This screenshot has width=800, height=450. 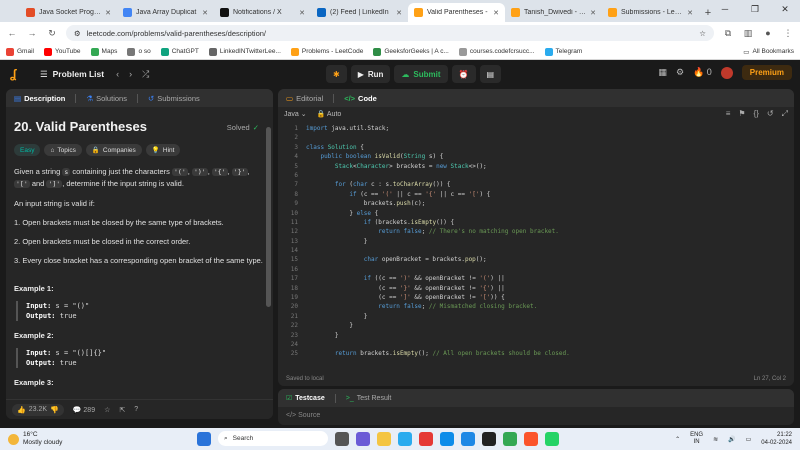 What do you see at coordinates (749, 439) in the screenshot?
I see `battery-icon: ▭` at bounding box center [749, 439].